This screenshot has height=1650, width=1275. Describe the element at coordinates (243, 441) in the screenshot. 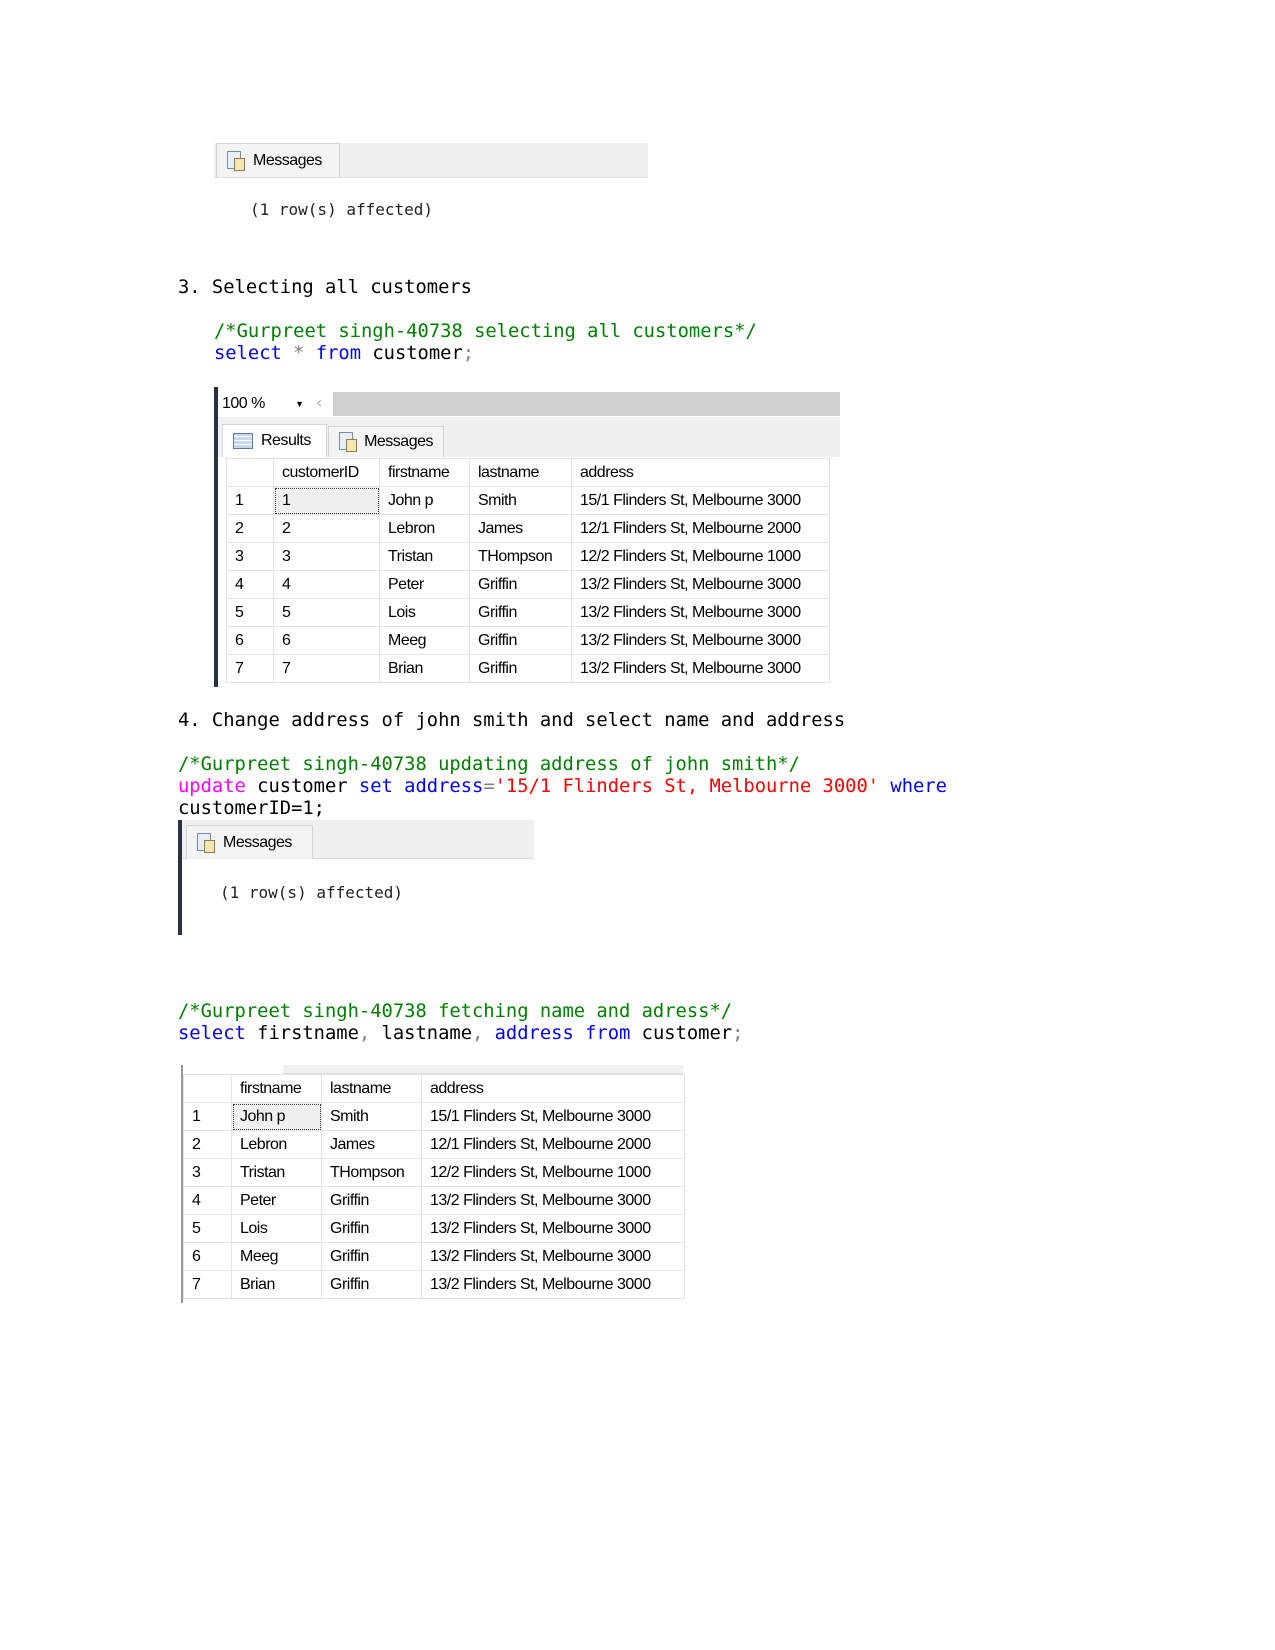

I see `grid-icon` at that location.